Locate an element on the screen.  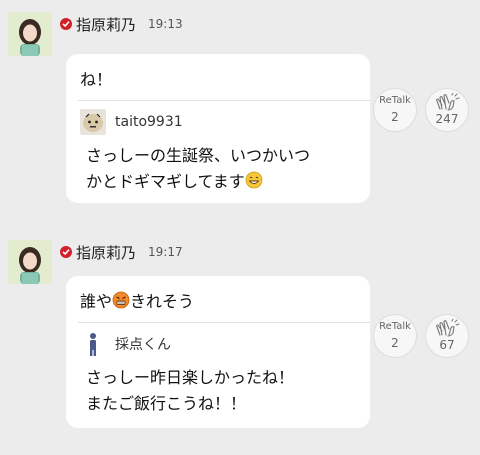
message-text: ね！ is located at coordinates (96, 79).